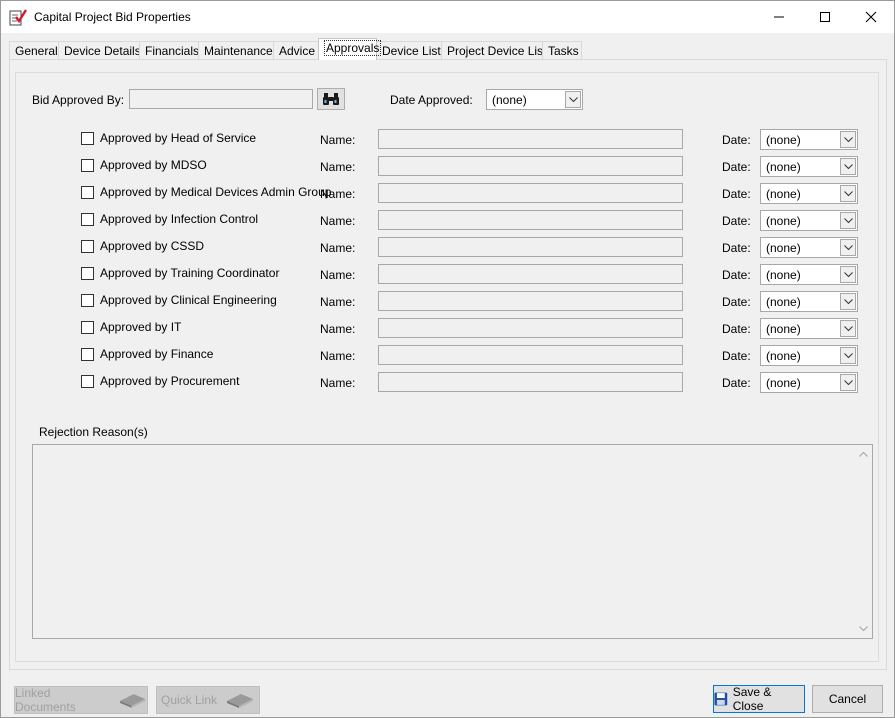 The image size is (895, 718). What do you see at coordinates (863, 541) in the screenshot?
I see `rejection-scrollbar` at bounding box center [863, 541].